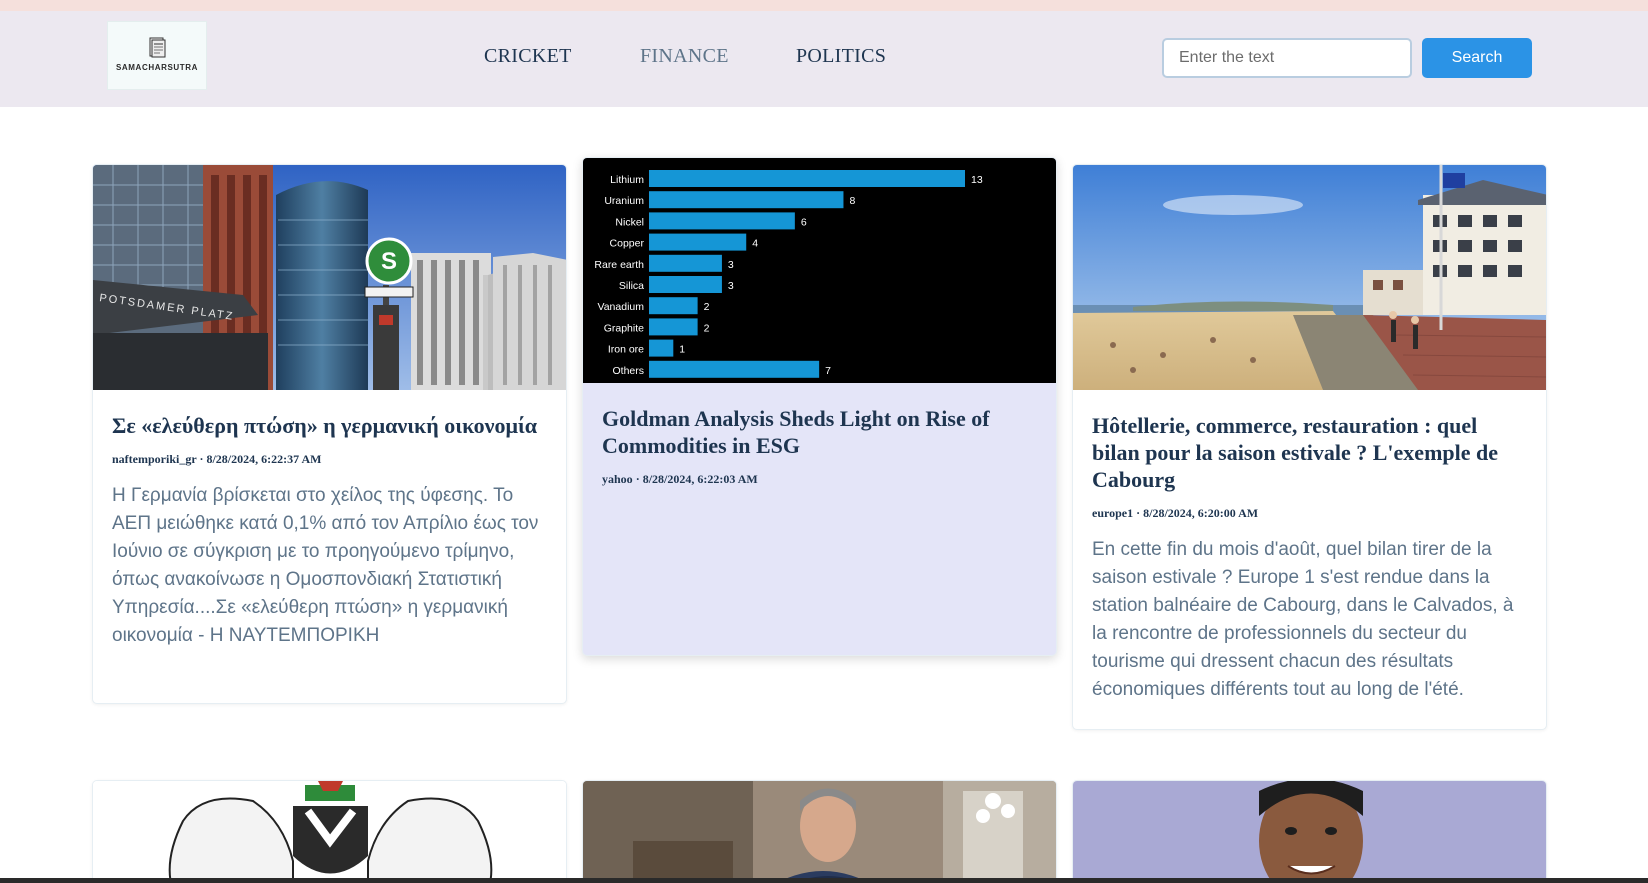  I want to click on businessman-portrait-photo, so click(819, 832).